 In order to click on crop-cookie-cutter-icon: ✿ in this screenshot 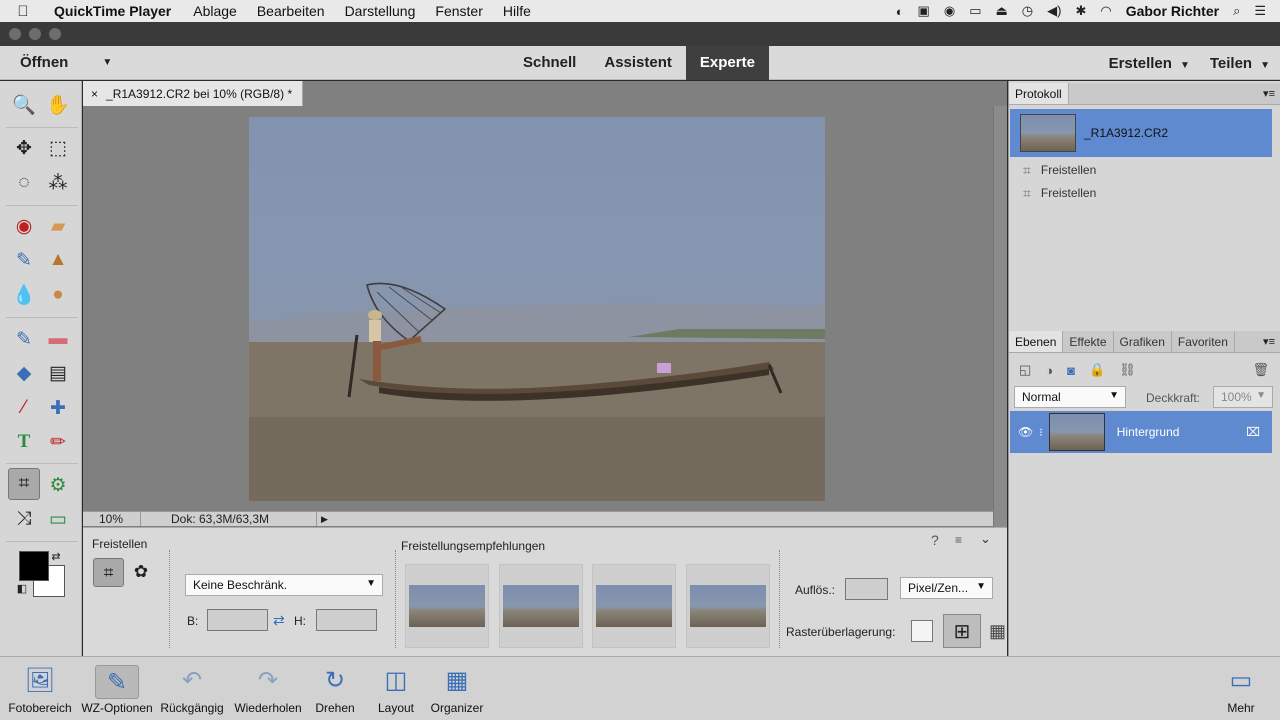, I will do `click(141, 572)`.